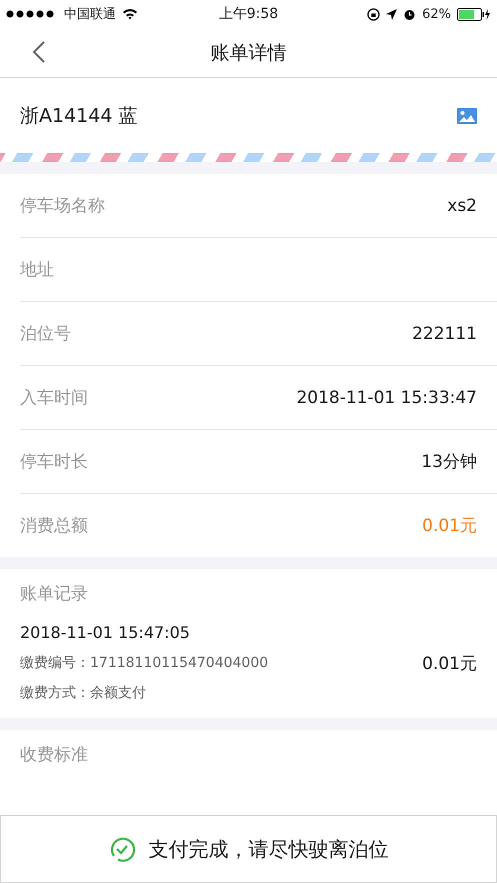  I want to click on field-label: 消费总额, so click(54, 526).